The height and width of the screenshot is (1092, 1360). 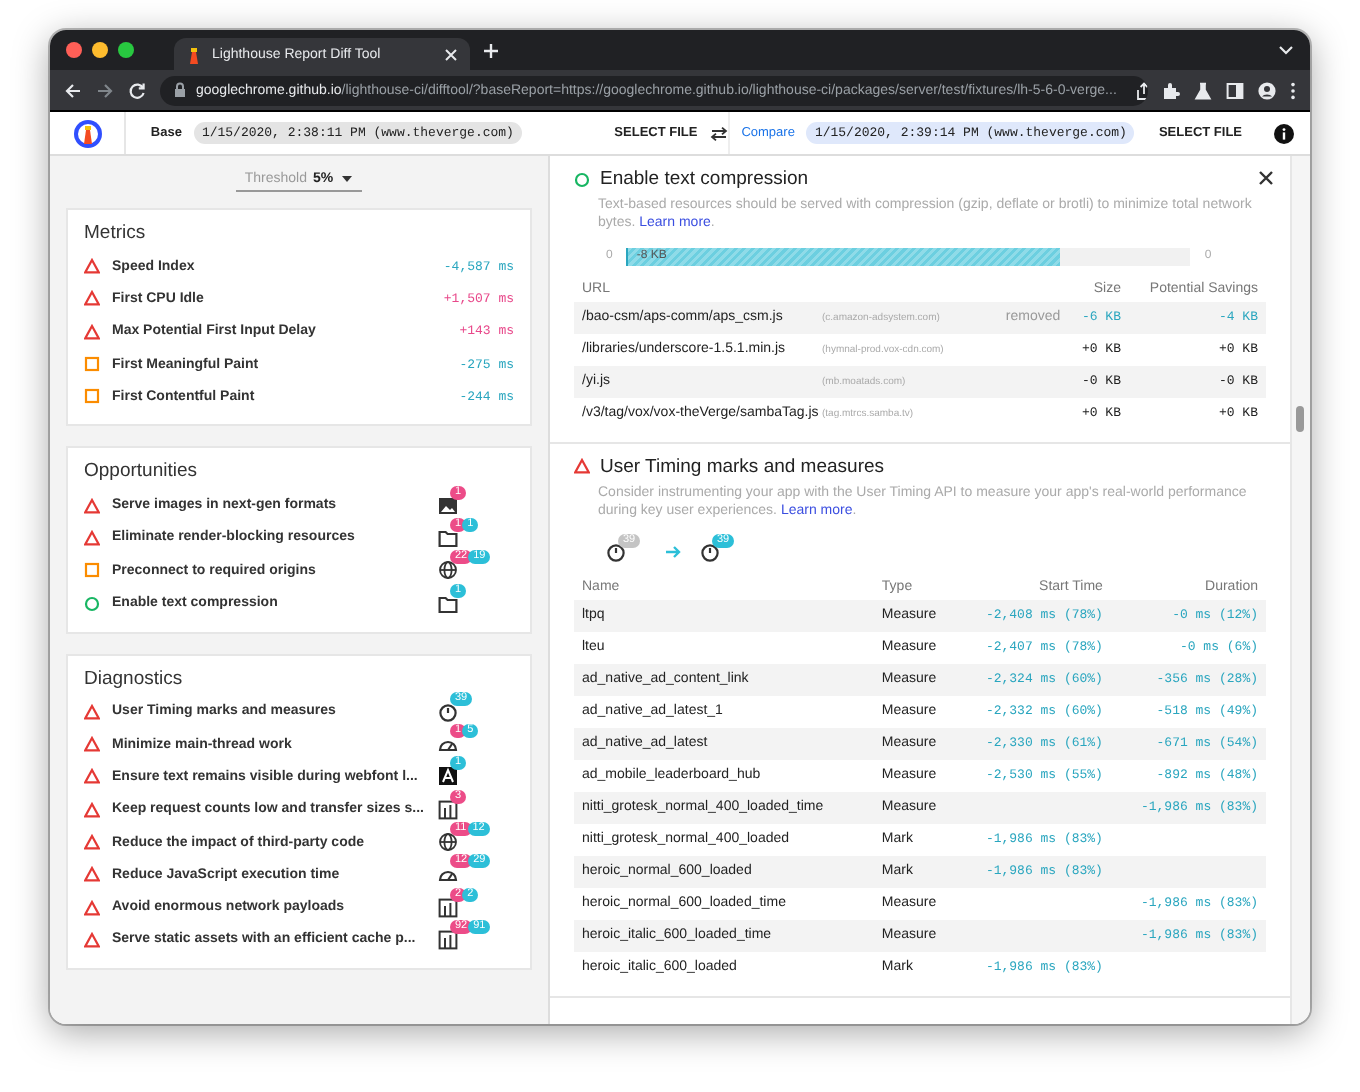 What do you see at coordinates (1286, 50) in the screenshot?
I see `chevron-down-icon` at bounding box center [1286, 50].